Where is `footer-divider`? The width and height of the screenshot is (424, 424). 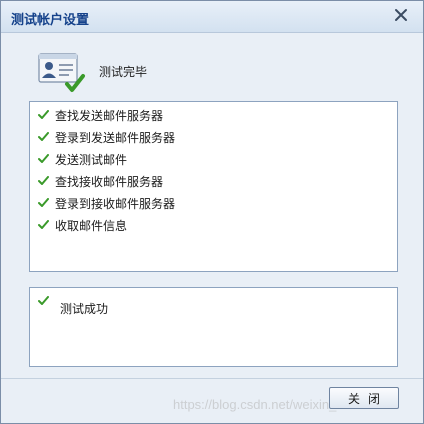 footer-divider is located at coordinates (212, 378).